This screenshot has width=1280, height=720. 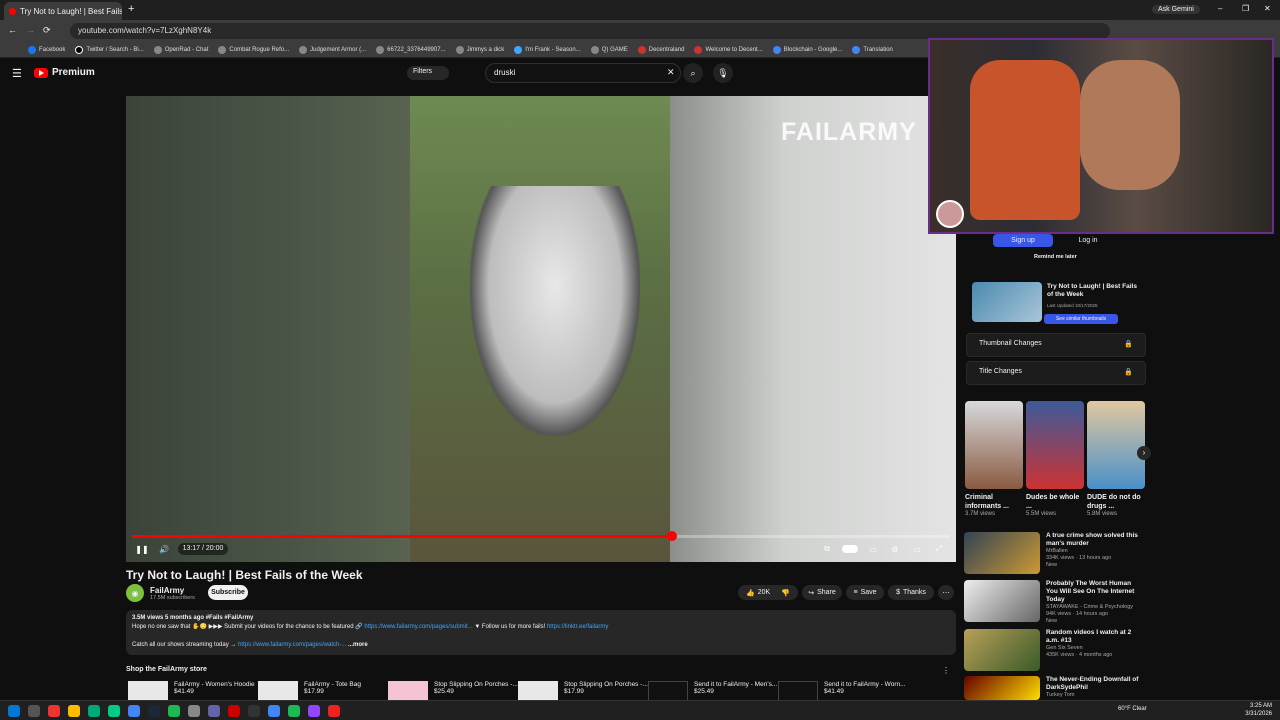 What do you see at coordinates (1007, 302) in the screenshot?
I see `promo-thumbnail` at bounding box center [1007, 302].